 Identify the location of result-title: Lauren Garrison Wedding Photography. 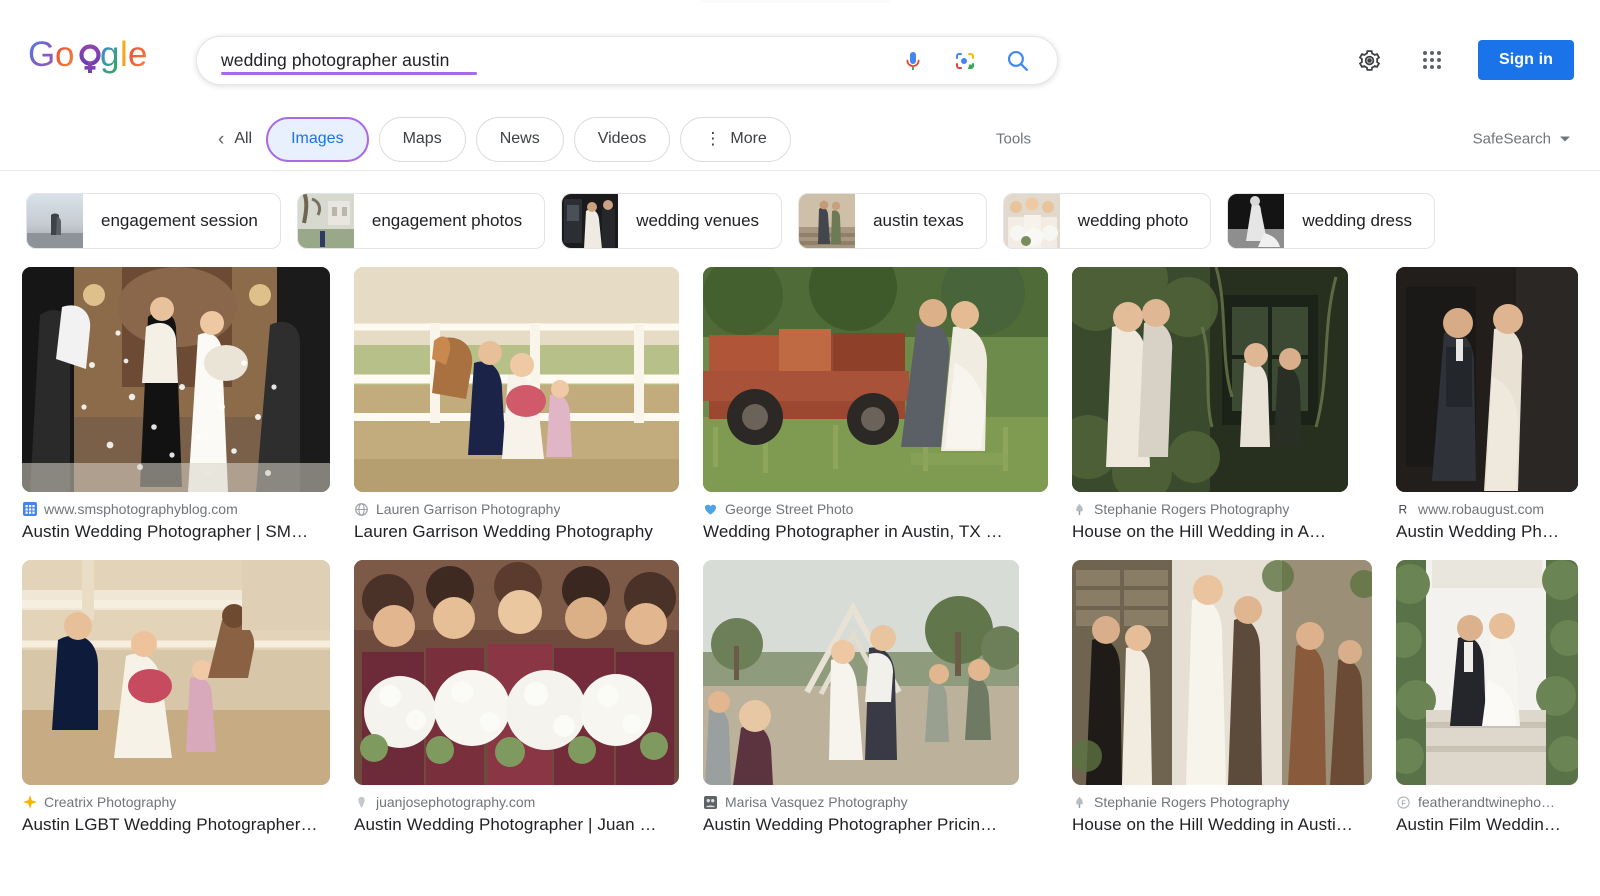
(516, 532).